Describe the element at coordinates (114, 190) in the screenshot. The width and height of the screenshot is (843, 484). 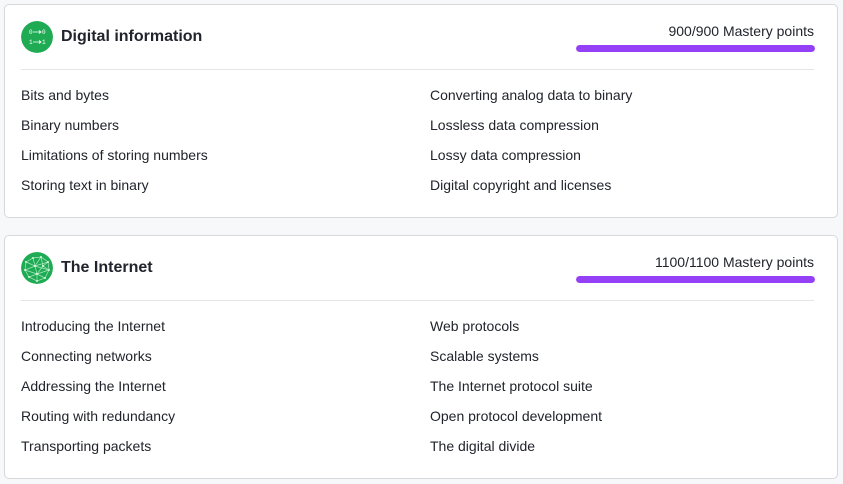
I see `lesson-link: Storing text in binary` at that location.